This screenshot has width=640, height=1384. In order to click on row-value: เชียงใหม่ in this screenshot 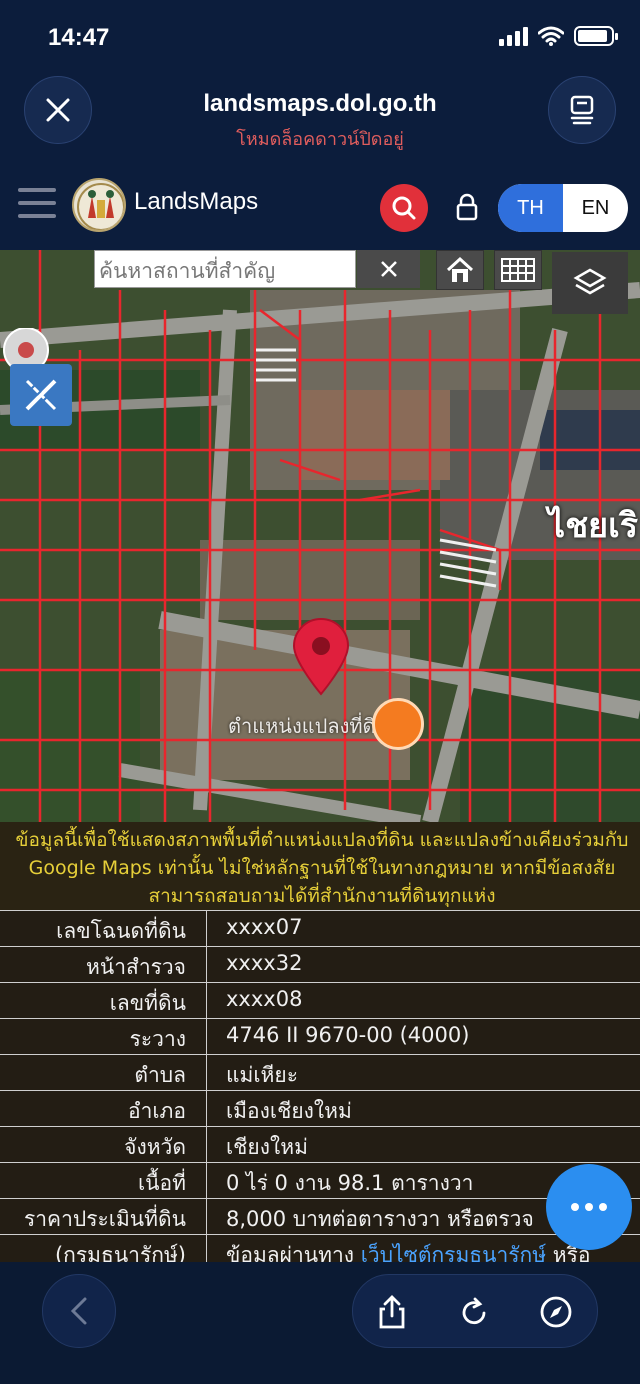, I will do `click(267, 1147)`.